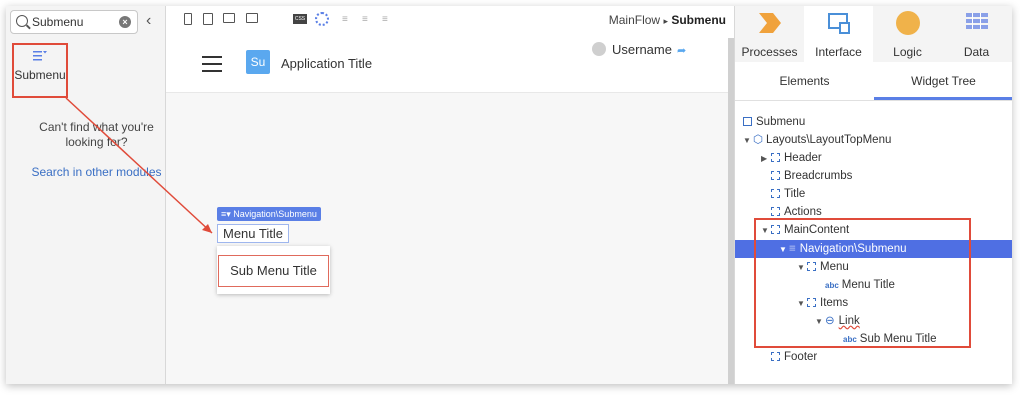  I want to click on interface-icon, so click(839, 23).